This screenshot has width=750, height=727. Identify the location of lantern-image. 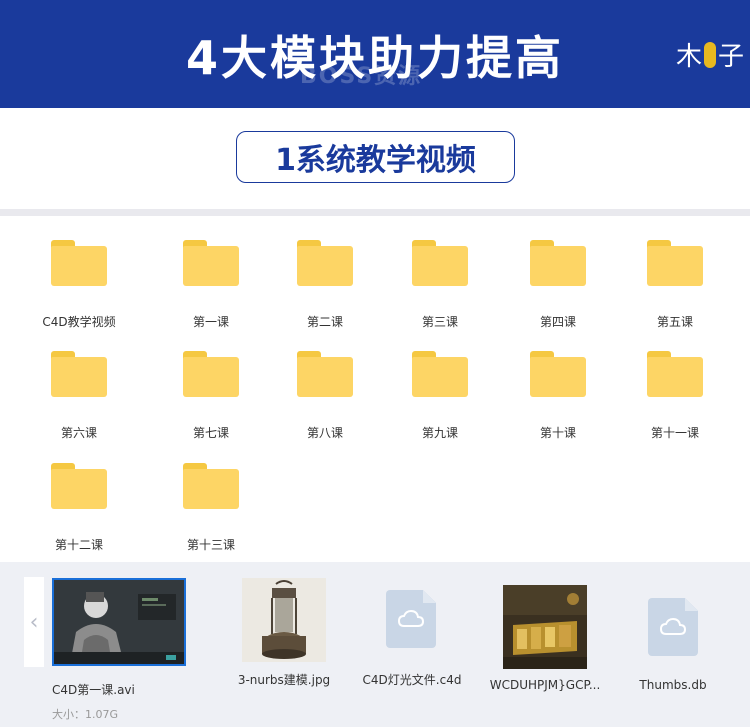
(284, 620).